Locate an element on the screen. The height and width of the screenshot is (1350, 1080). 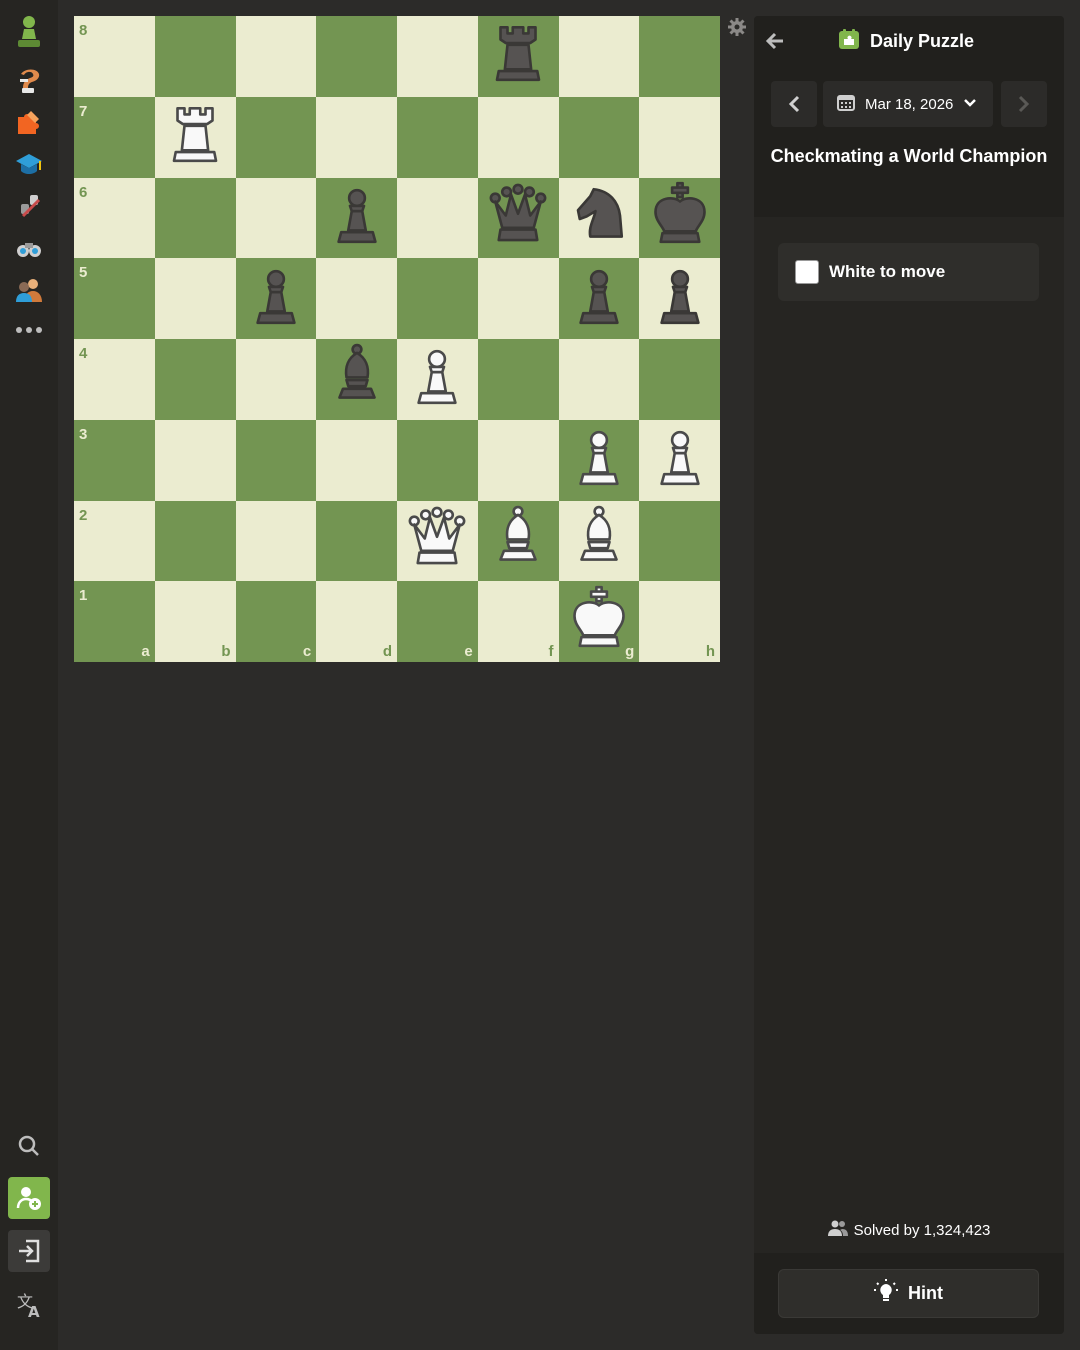
square-d7 is located at coordinates (356, 137).